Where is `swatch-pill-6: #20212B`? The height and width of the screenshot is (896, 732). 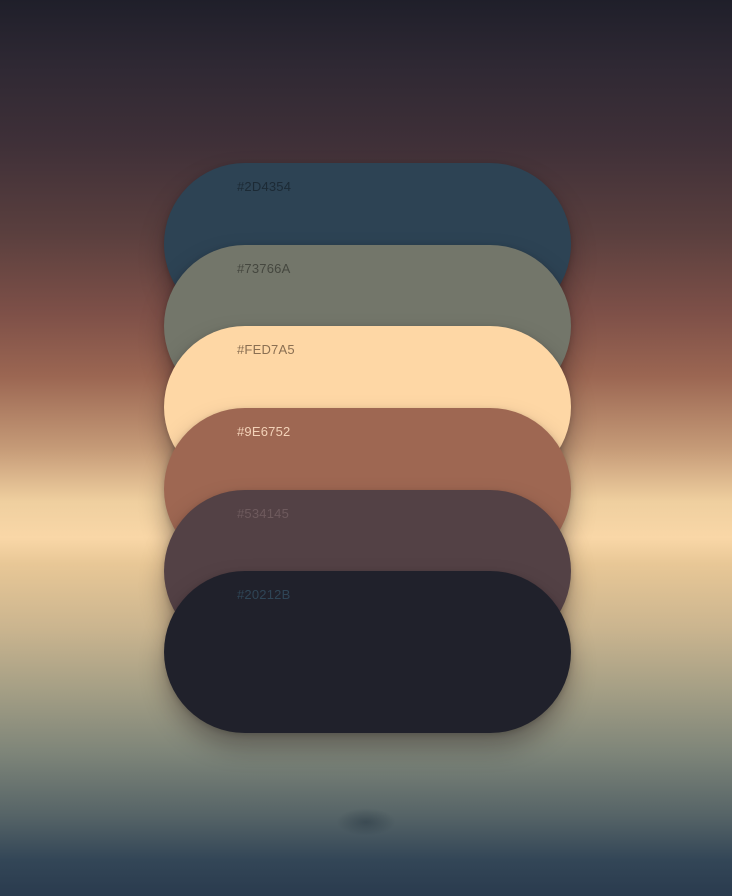 swatch-pill-6: #20212B is located at coordinates (367, 652).